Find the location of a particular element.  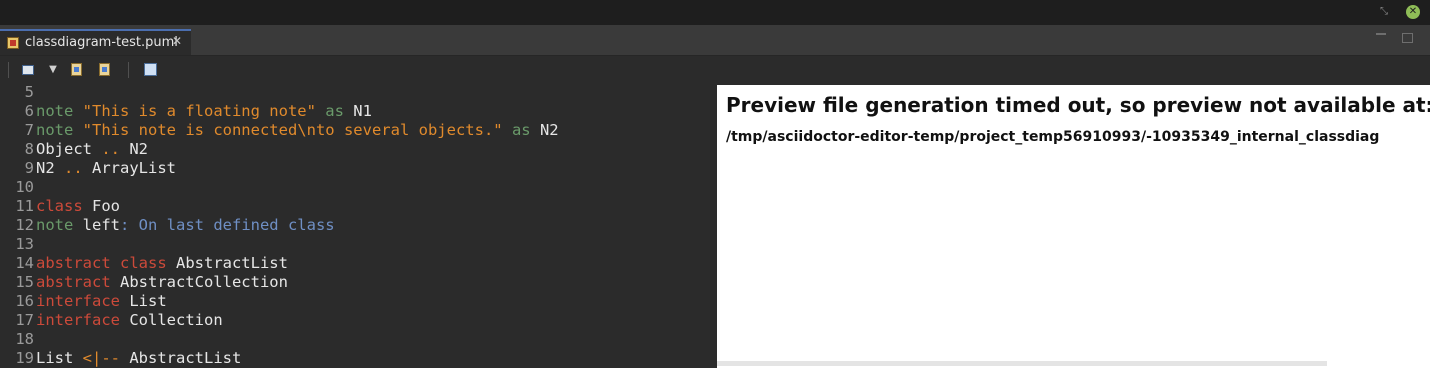

code-line: 19 List <|-- AbstractList is located at coordinates (120, 358).